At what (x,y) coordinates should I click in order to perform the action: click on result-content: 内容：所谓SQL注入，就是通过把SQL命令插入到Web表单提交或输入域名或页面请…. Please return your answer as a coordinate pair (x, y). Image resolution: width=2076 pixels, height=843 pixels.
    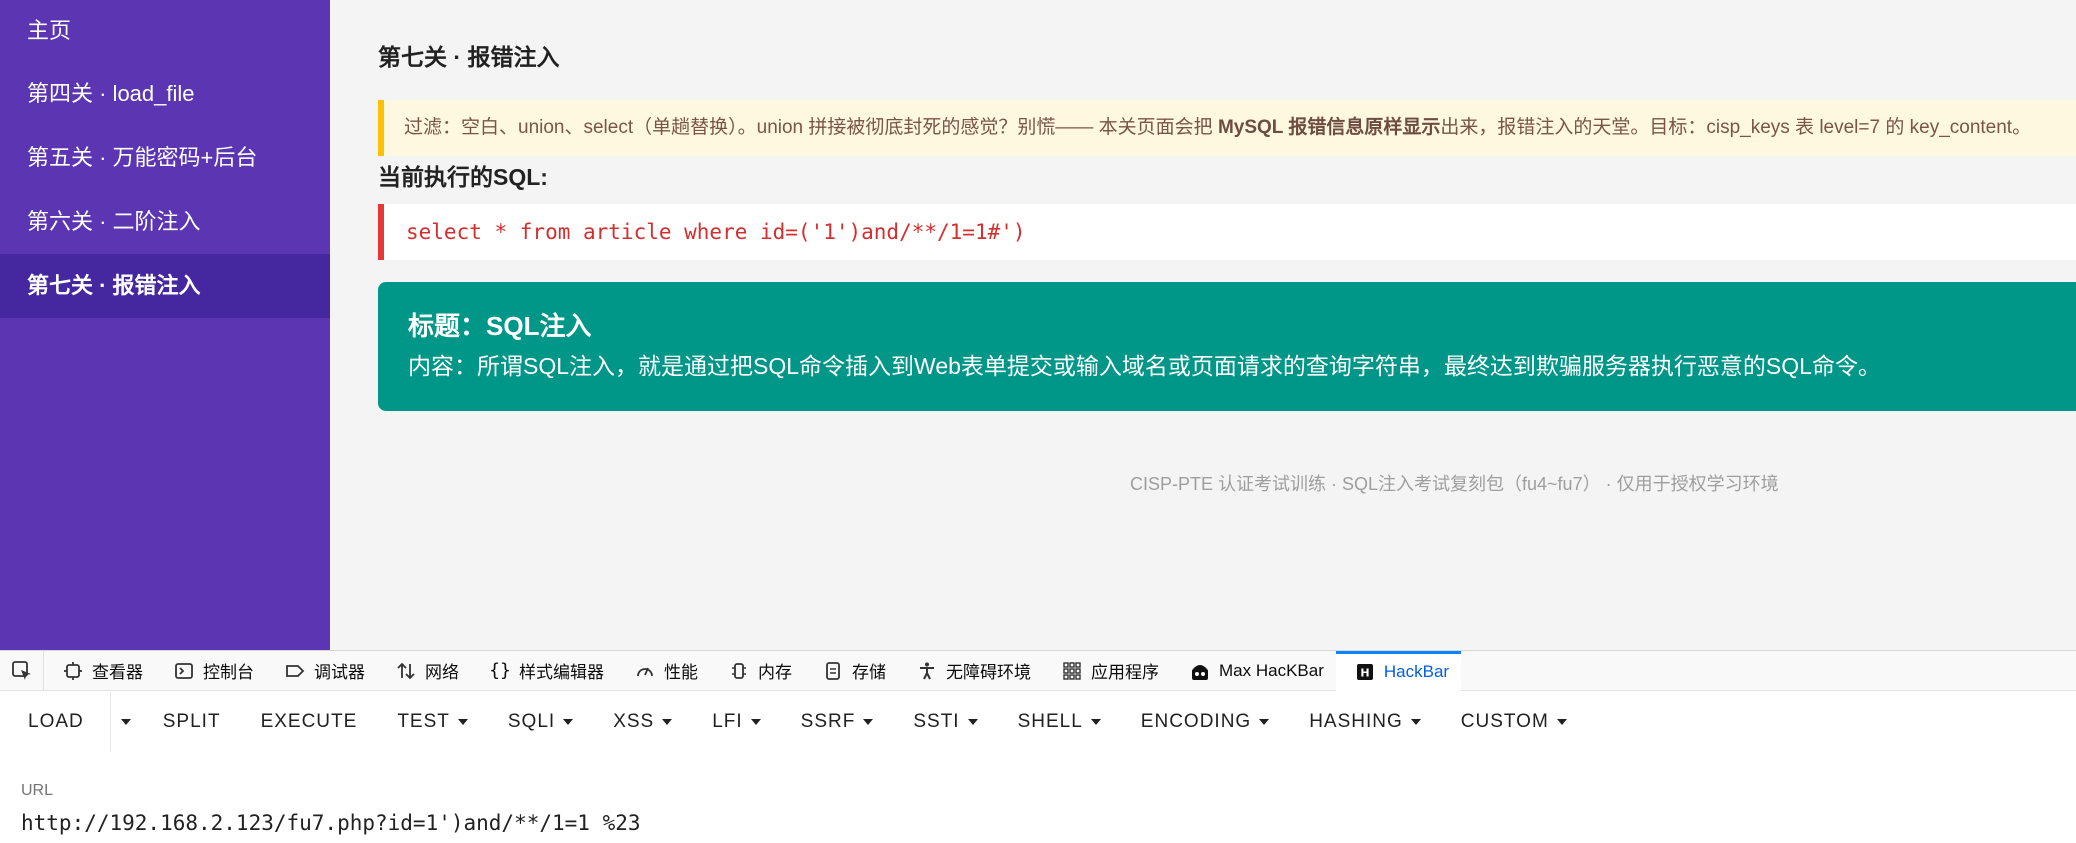
    Looking at the image, I should click on (1144, 366).